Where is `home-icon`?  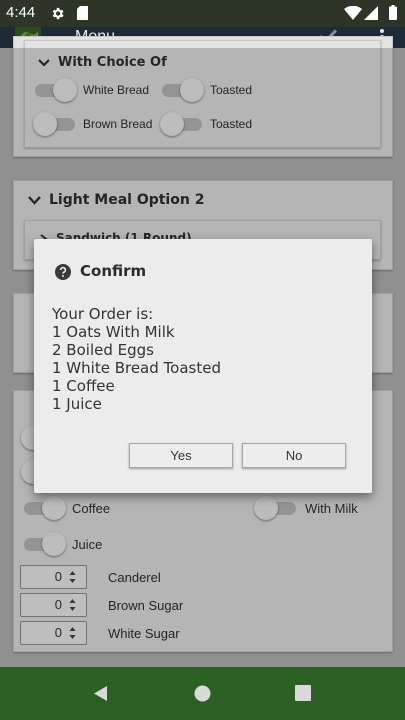
home-icon is located at coordinates (202, 693).